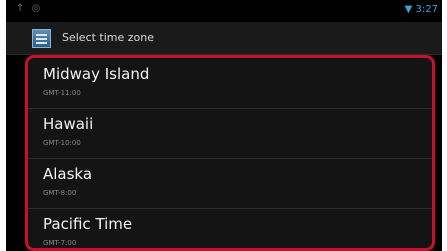 The width and height of the screenshot is (447, 251). Describe the element at coordinates (426, 9) in the screenshot. I see `status-time: 3:27` at that location.